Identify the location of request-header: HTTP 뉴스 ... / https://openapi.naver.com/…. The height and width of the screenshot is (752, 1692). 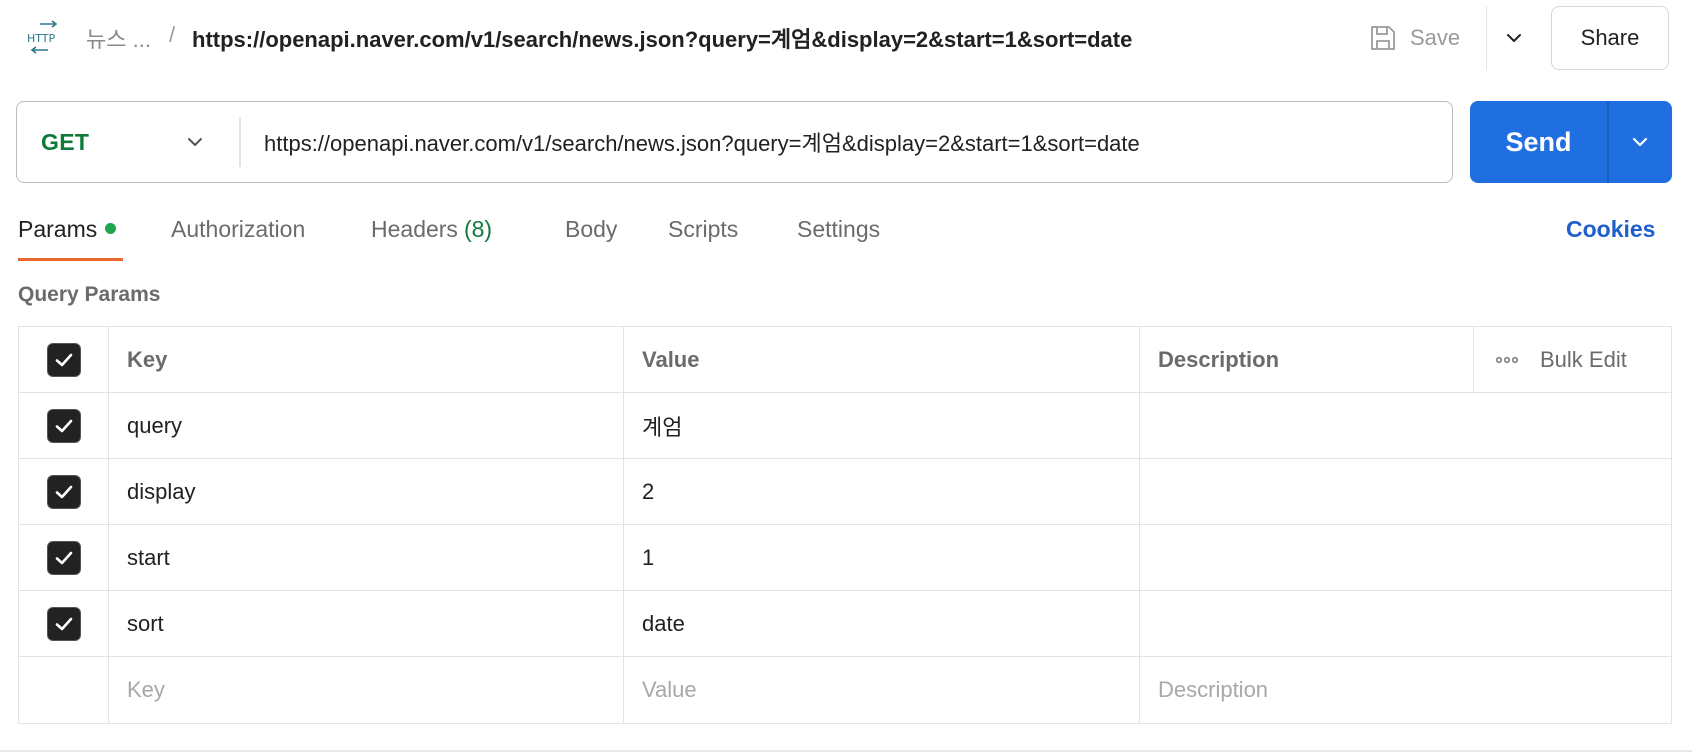
(846, 39).